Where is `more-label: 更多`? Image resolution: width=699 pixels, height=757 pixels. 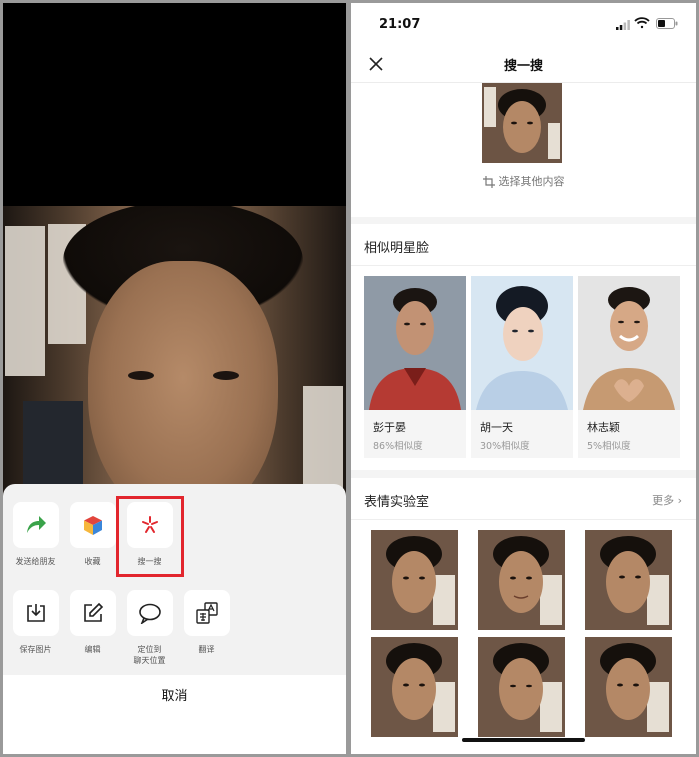 more-label: 更多 is located at coordinates (663, 500).